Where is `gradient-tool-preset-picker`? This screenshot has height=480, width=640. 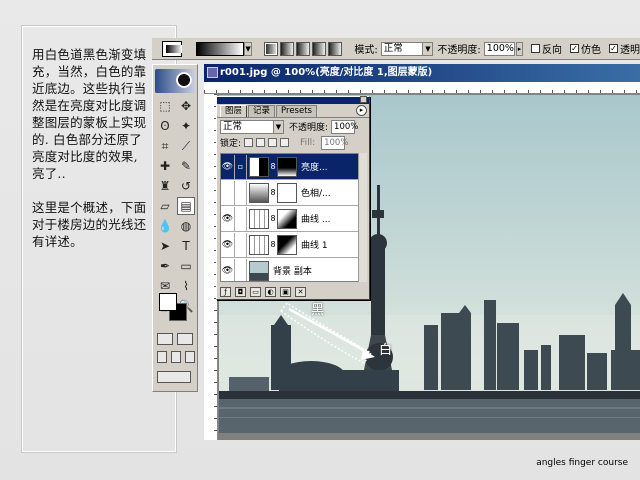 gradient-tool-preset-picker is located at coordinates (172, 48).